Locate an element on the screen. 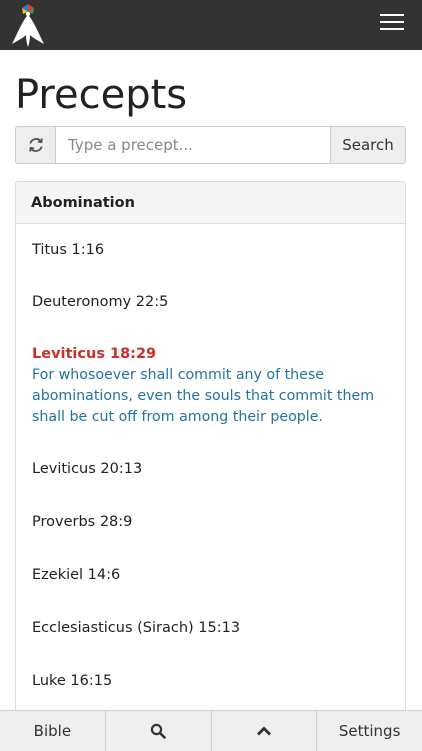  reference-label: Titus 1:16 is located at coordinates (68, 250).